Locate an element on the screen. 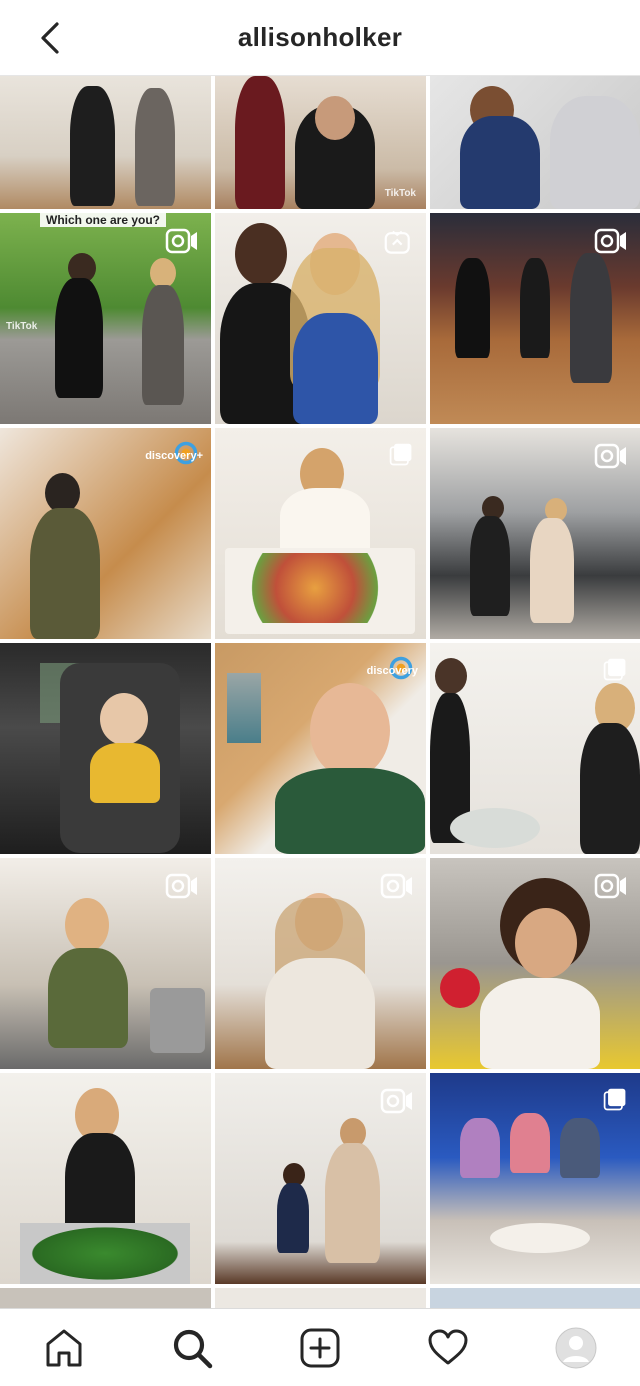 This screenshot has width=640, height=1386. bottom-navigation is located at coordinates (320, 1347).